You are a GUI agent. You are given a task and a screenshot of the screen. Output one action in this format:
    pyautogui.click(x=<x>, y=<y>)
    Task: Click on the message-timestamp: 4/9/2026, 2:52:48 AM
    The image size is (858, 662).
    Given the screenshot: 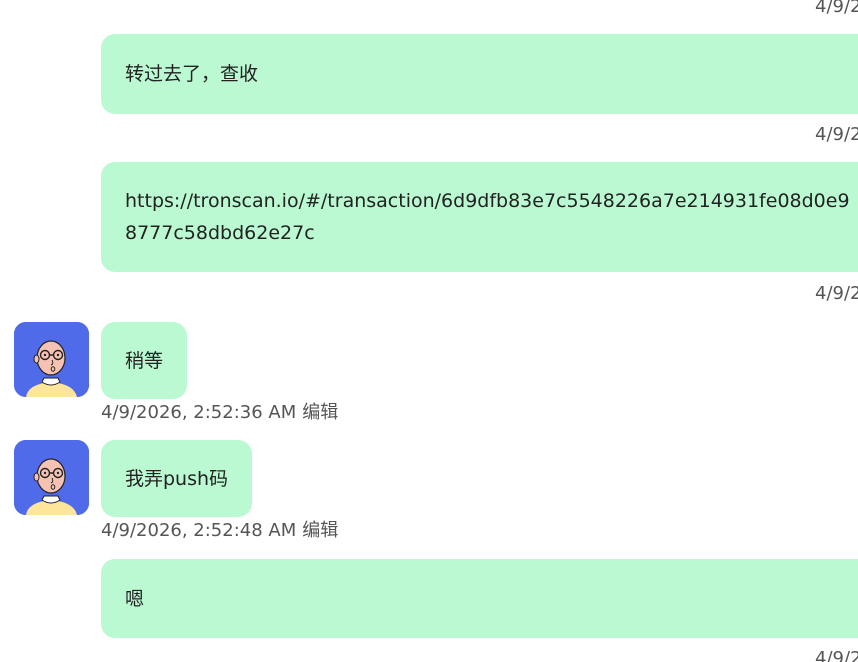 What is the action you would take?
    pyautogui.click(x=199, y=530)
    